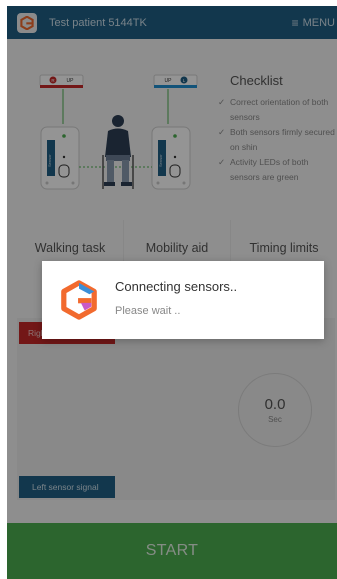  I want to click on dialog-message: Please wait .., so click(148, 311).